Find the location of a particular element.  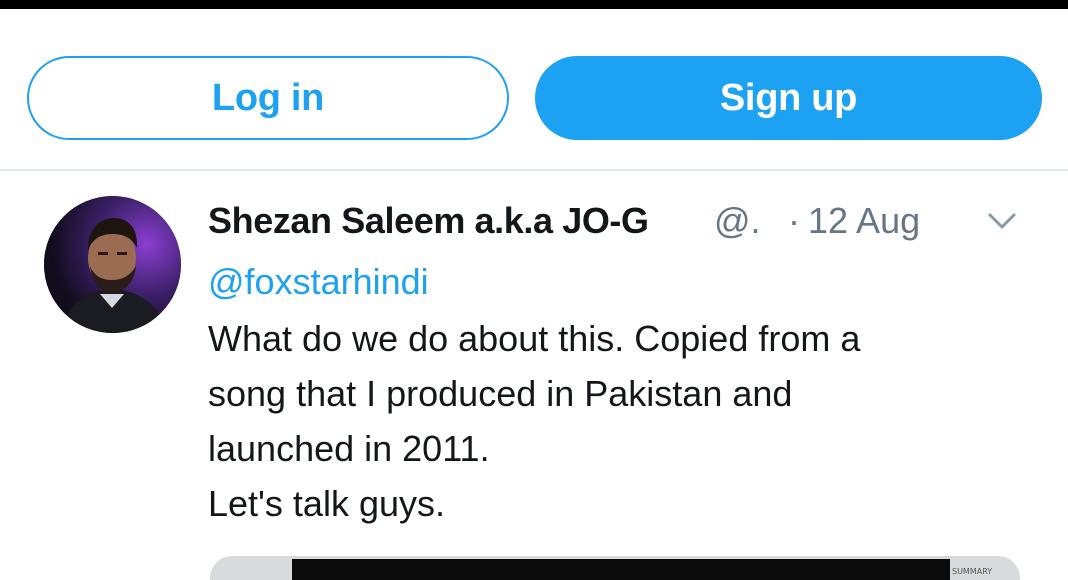

tweet-header: Shezan Saleem a.k.a JO-G @. · 12 Aug is located at coordinates (608, 225).